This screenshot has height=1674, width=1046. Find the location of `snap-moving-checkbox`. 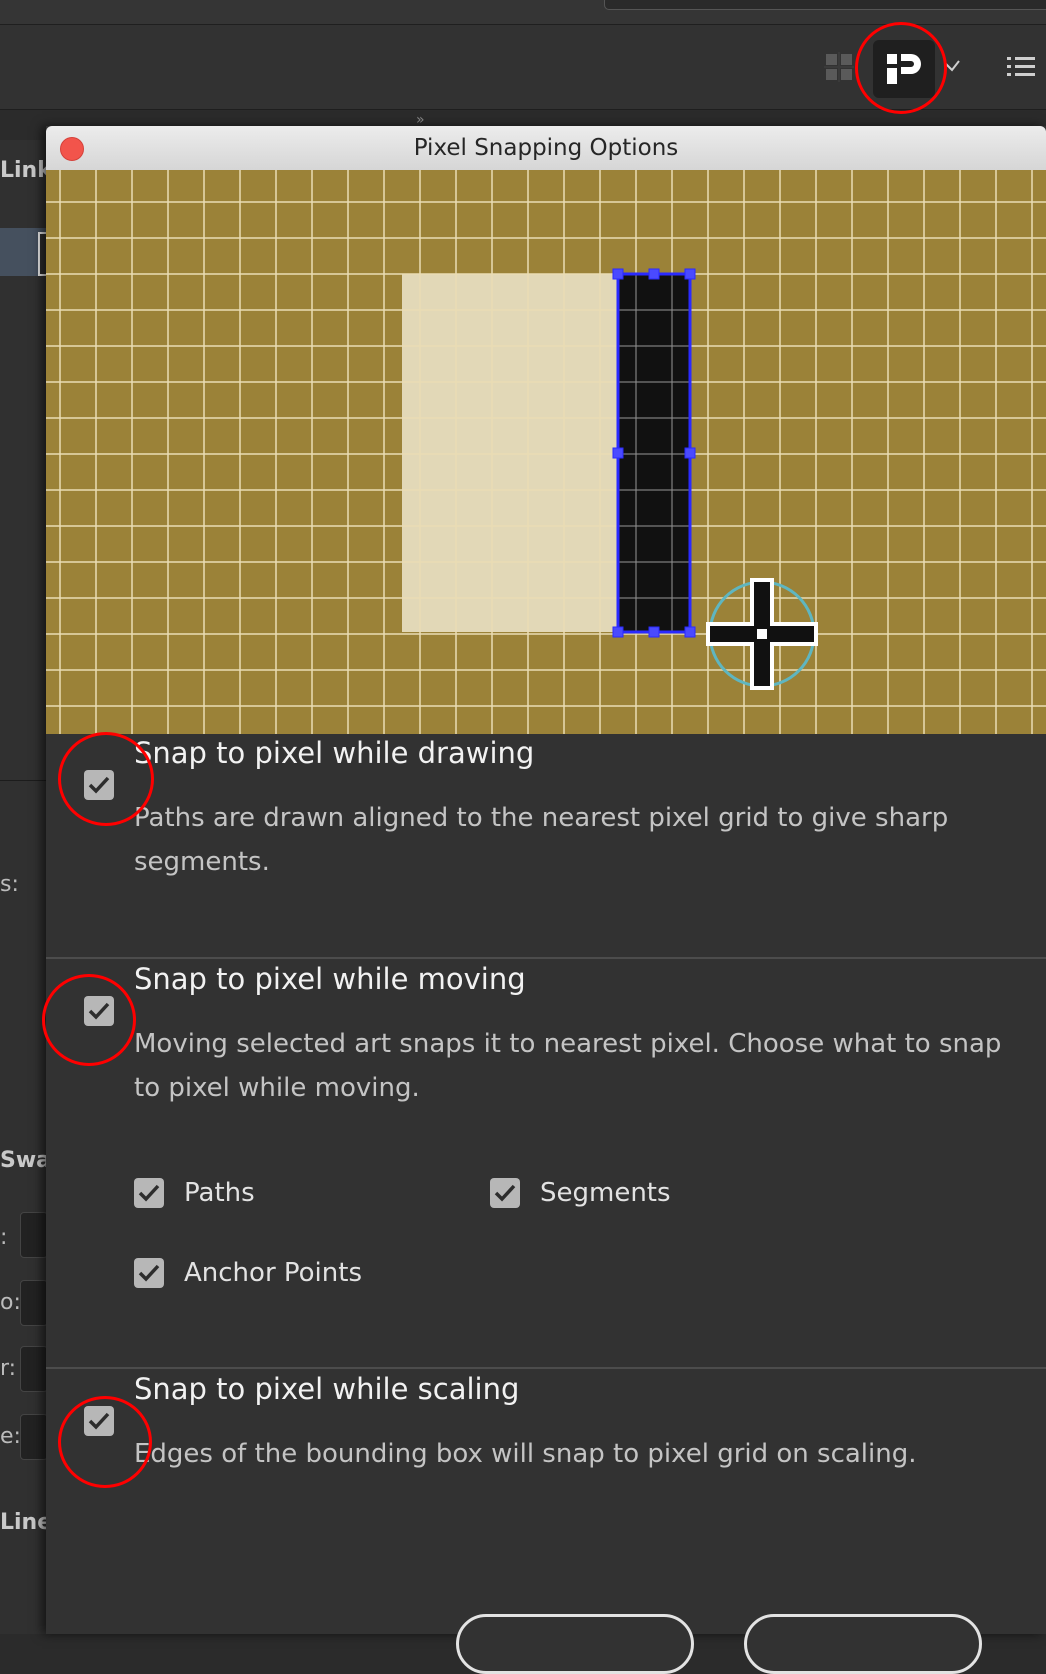

snap-moving-checkbox is located at coordinates (99, 1011).